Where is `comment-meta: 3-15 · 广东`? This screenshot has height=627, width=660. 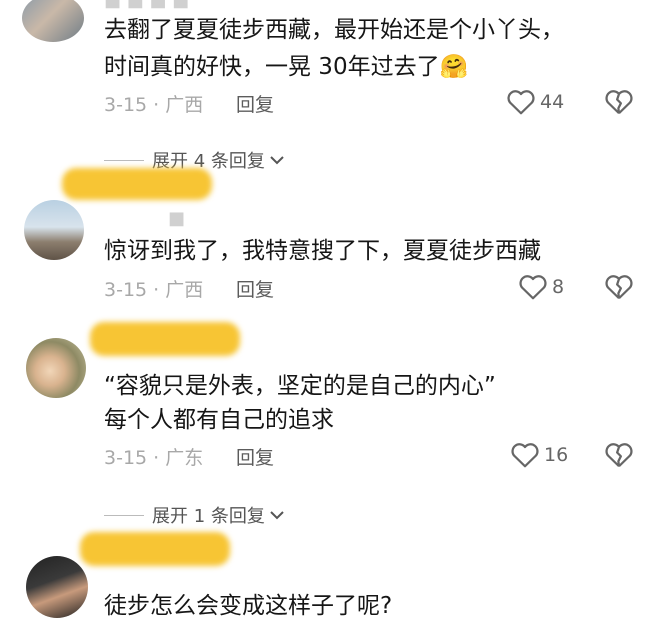
comment-meta: 3-15 · 广东 is located at coordinates (154, 458).